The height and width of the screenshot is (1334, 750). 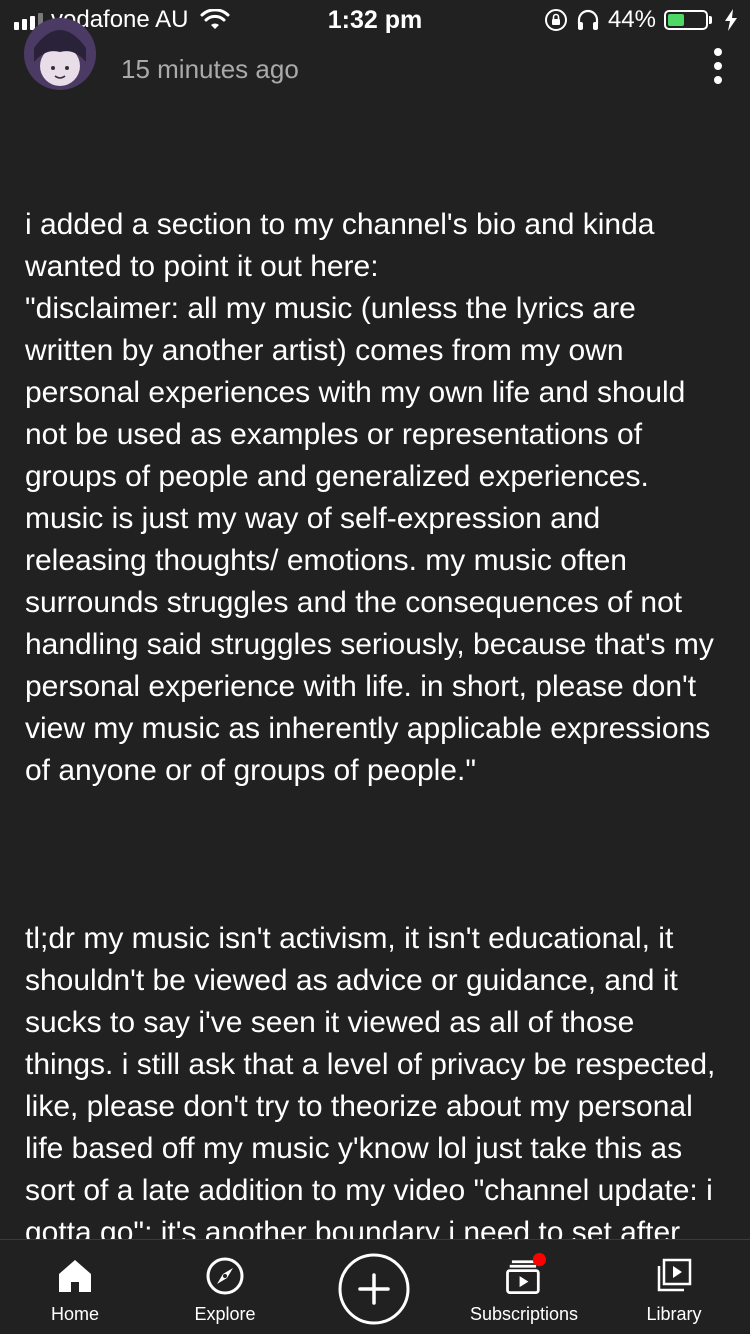 I want to click on battery-level, so click(x=676, y=20).